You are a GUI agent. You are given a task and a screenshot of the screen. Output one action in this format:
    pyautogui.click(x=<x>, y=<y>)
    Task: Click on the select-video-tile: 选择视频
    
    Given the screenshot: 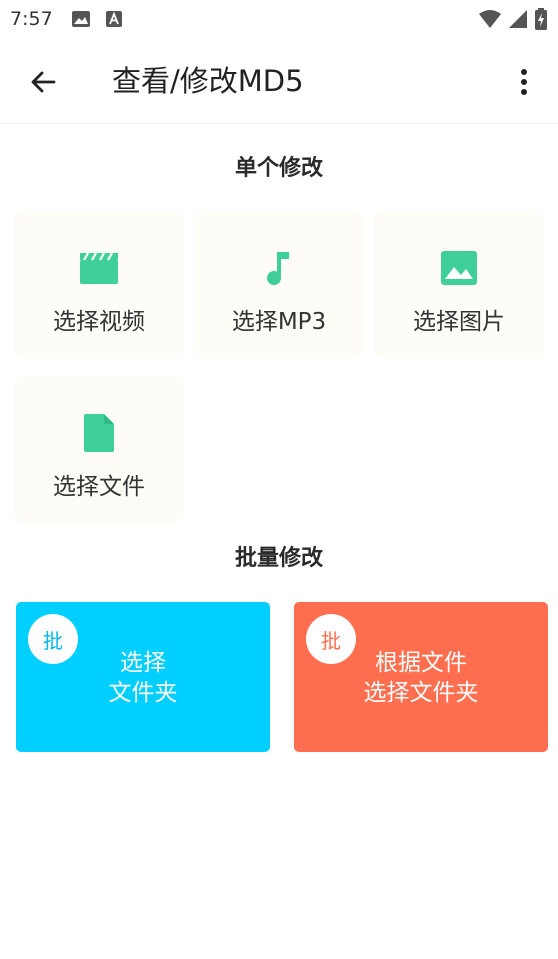 What is the action you would take?
    pyautogui.click(x=99, y=284)
    